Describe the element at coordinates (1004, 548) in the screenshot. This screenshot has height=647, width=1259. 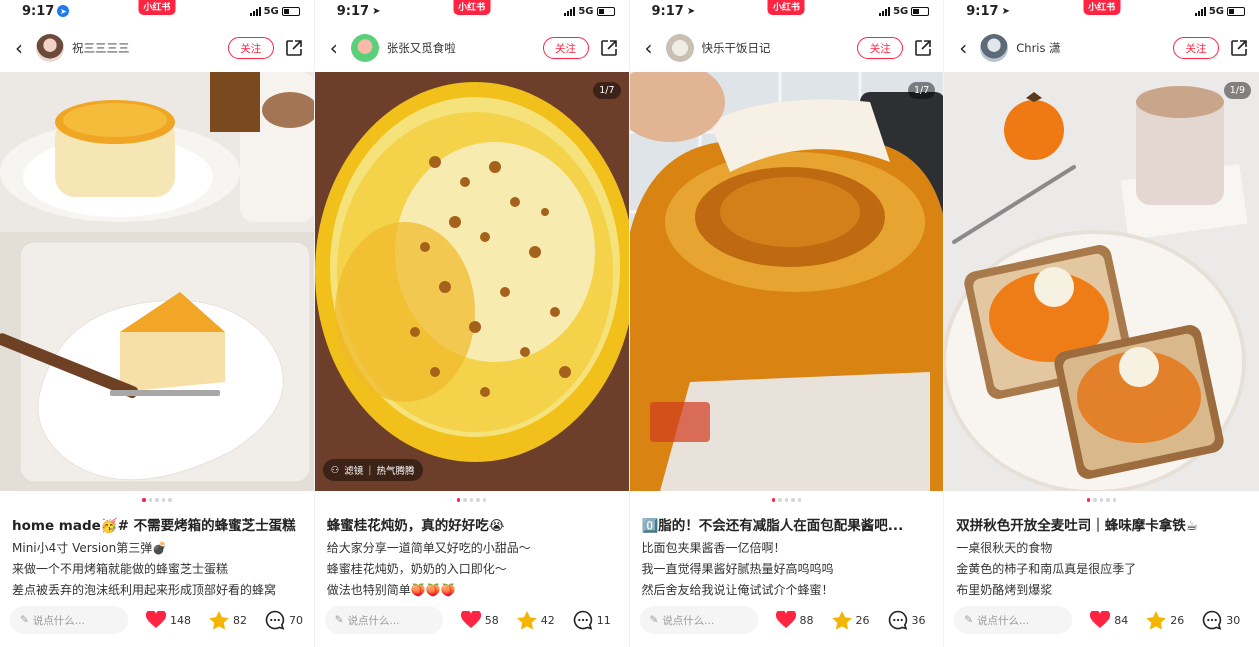
I see `body-line: 一桌很秋天的食物` at that location.